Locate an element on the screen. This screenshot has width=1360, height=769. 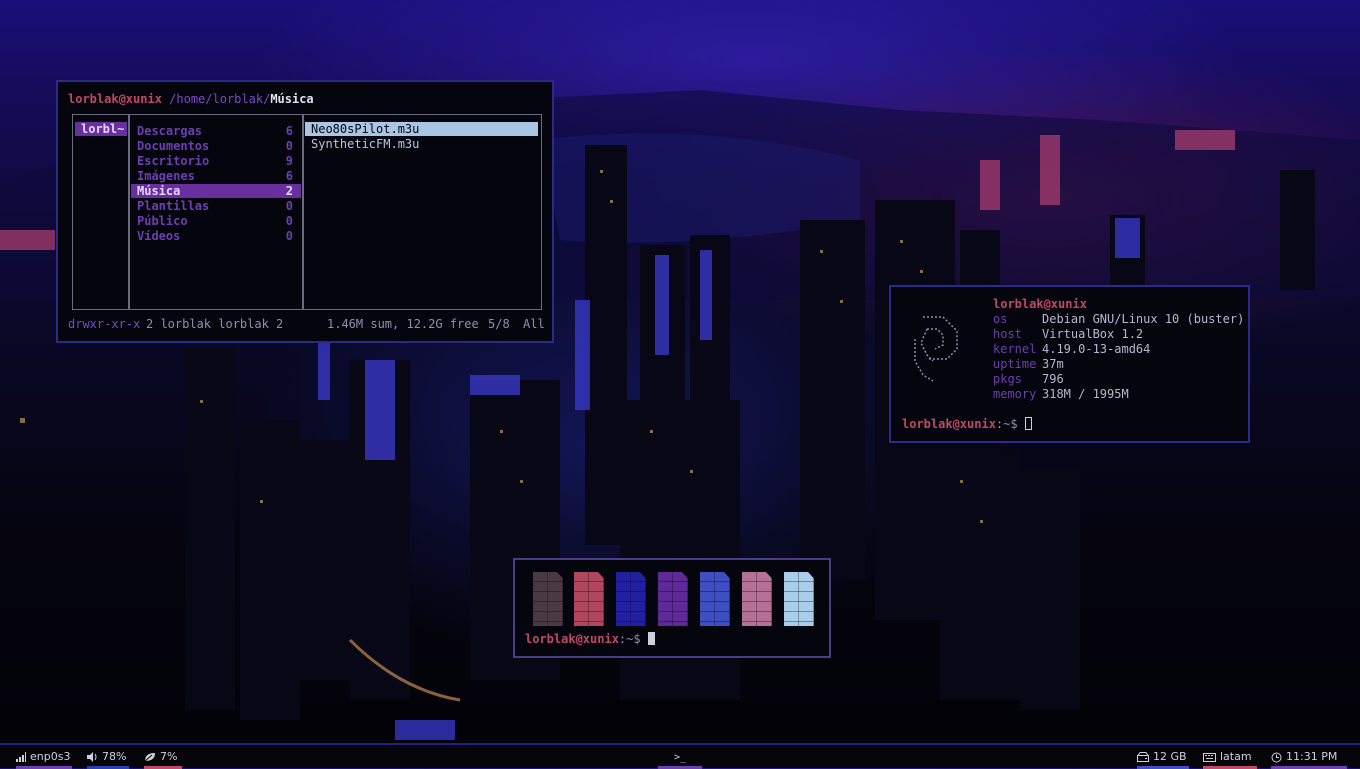
nf-row-uptime: uptime is located at coordinates (1015, 364).